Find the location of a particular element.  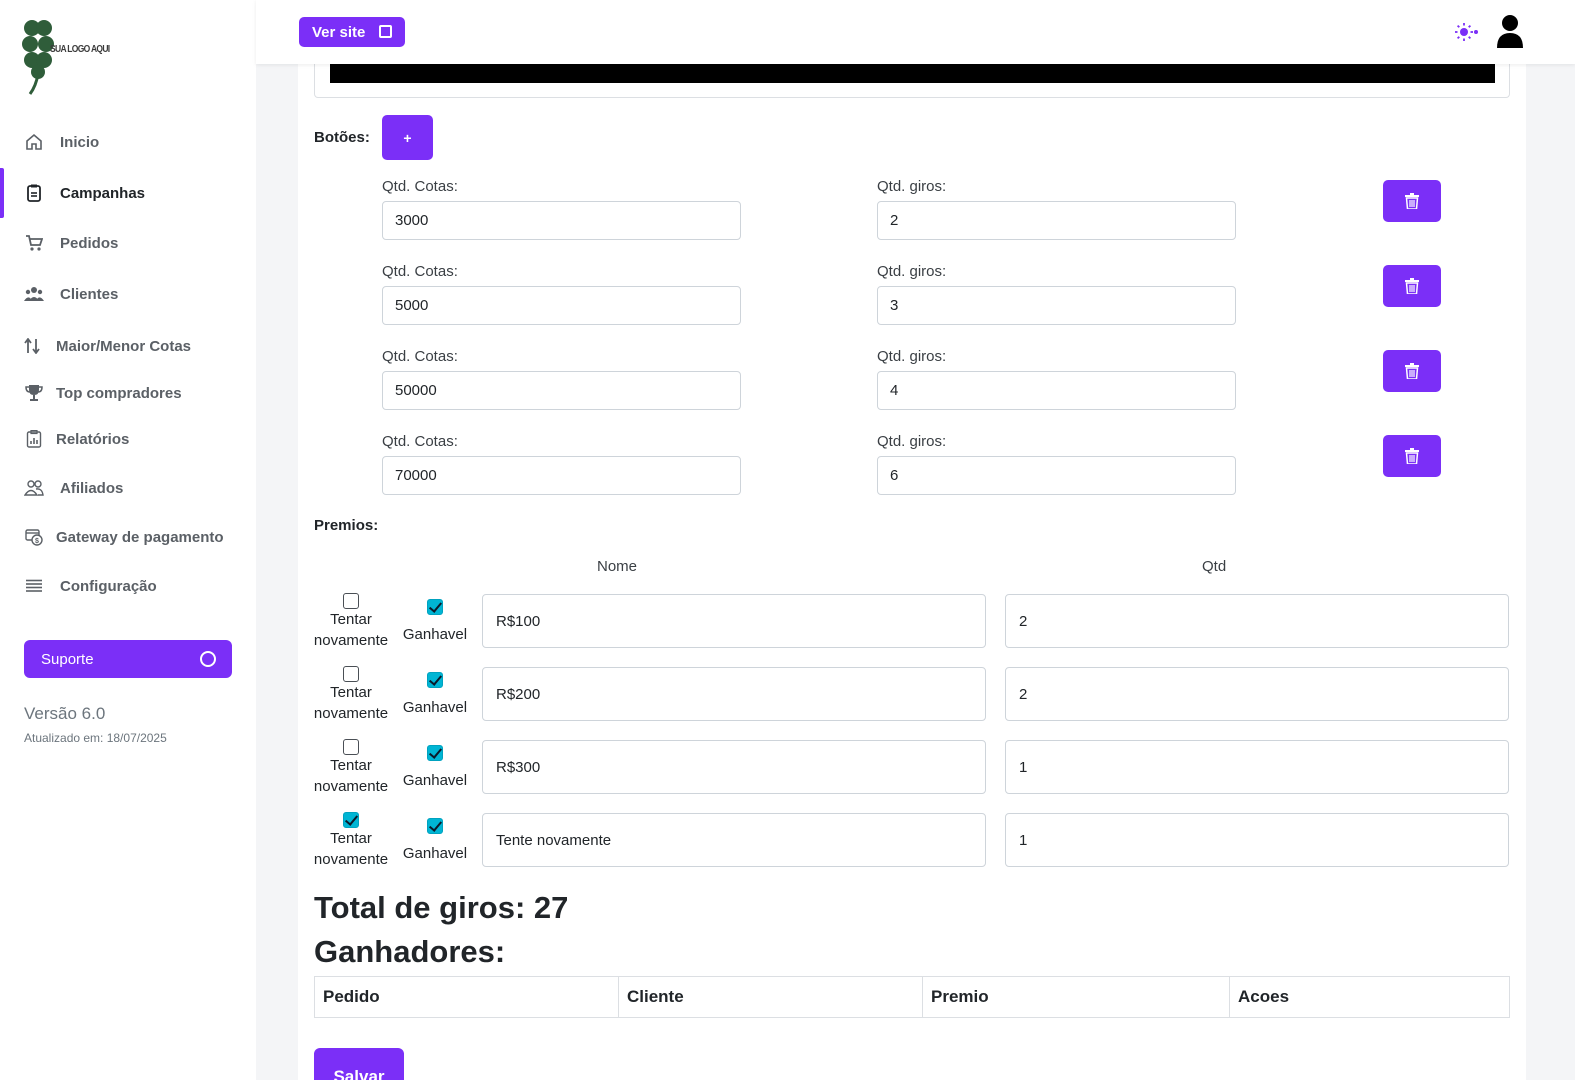

rich-editor-box is located at coordinates (912, 80).